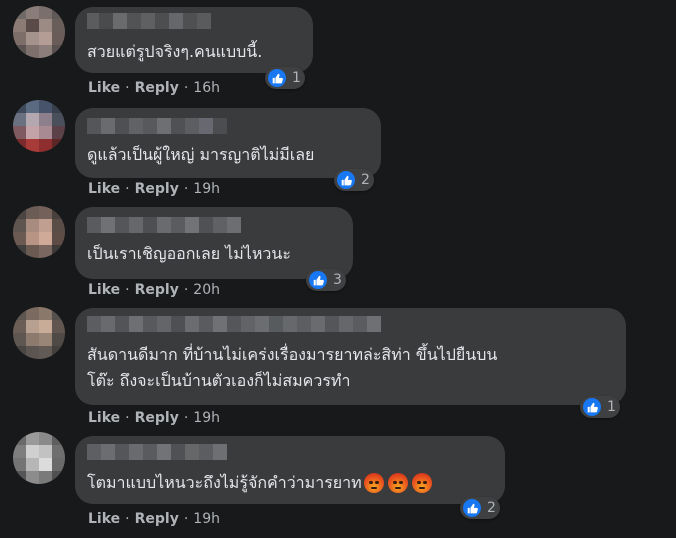  I want to click on comment-bubble: สวยแต่รูปจริงๆ.คนแบบนี้., so click(194, 40).